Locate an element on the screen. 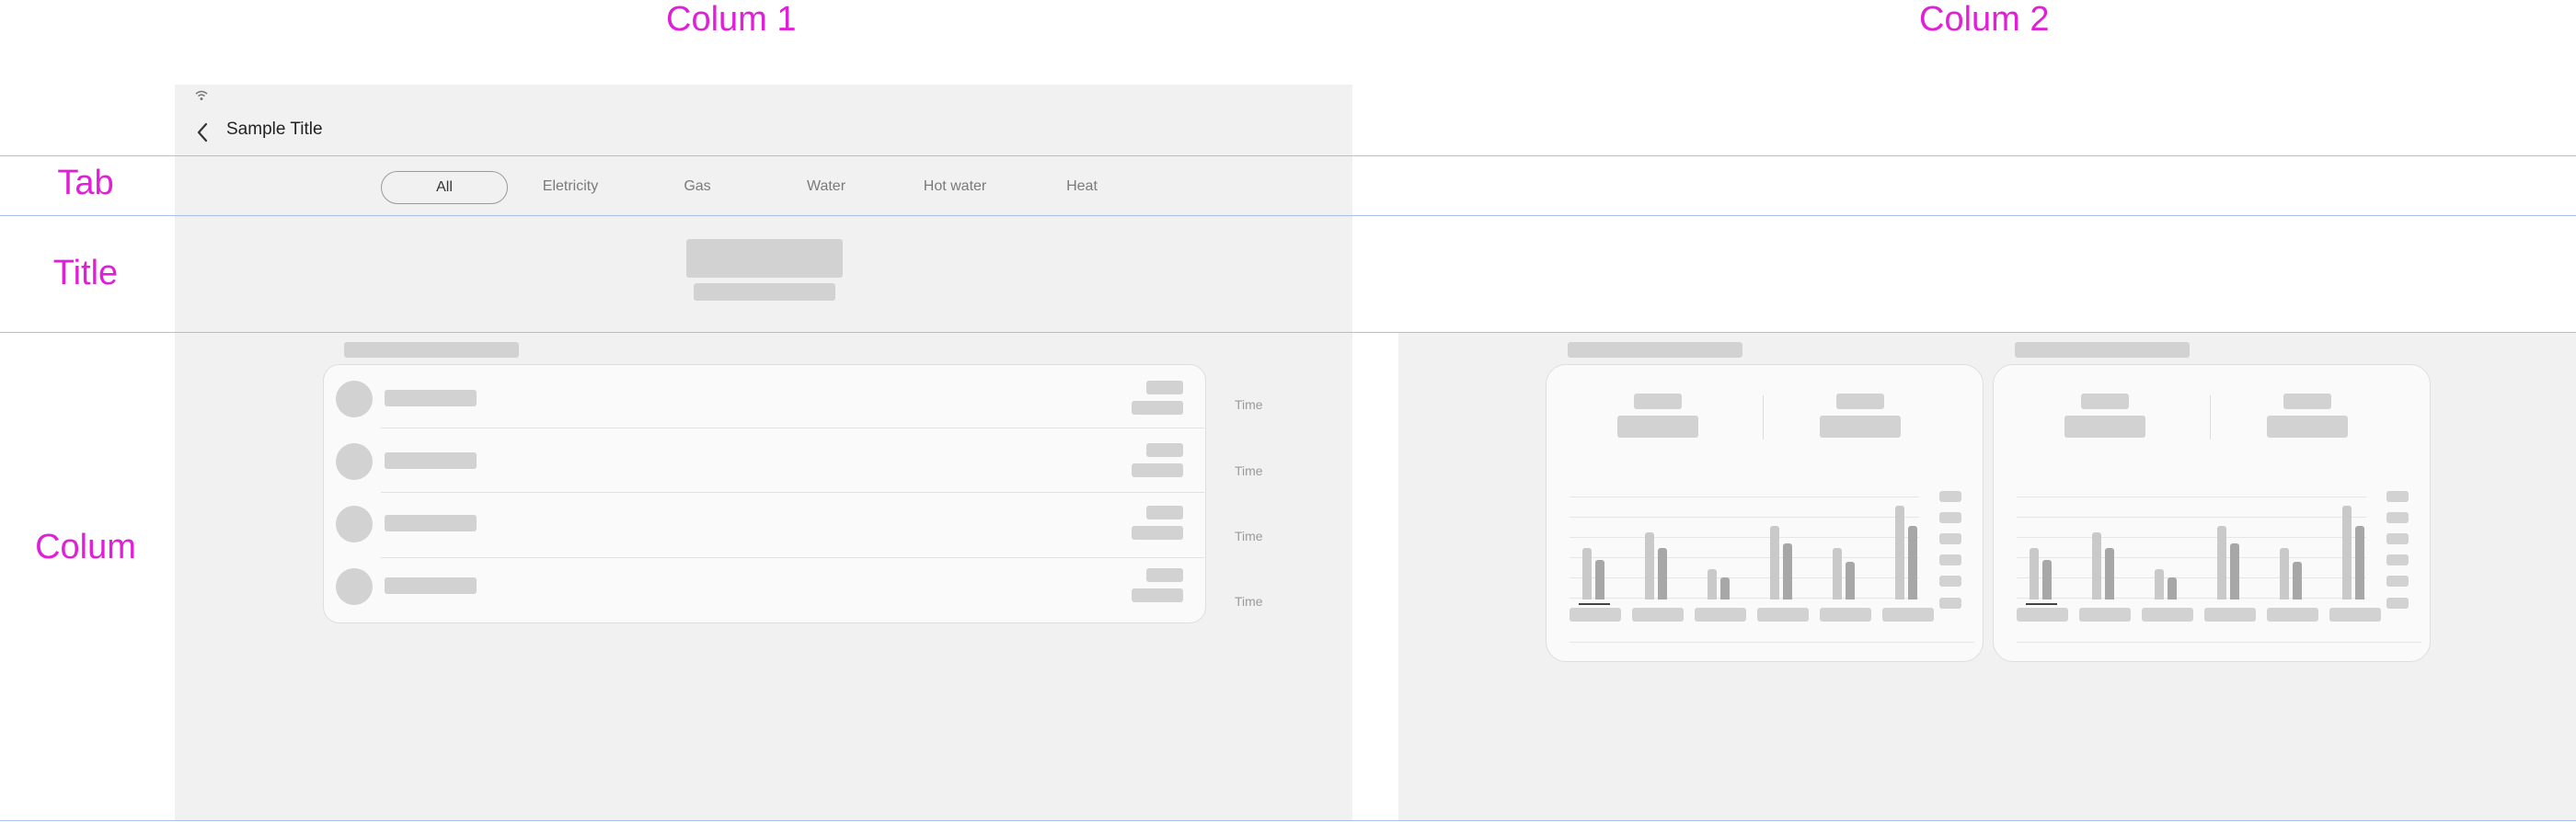 The width and height of the screenshot is (2576, 822). tab-eletricity: Eletricity is located at coordinates (570, 186).